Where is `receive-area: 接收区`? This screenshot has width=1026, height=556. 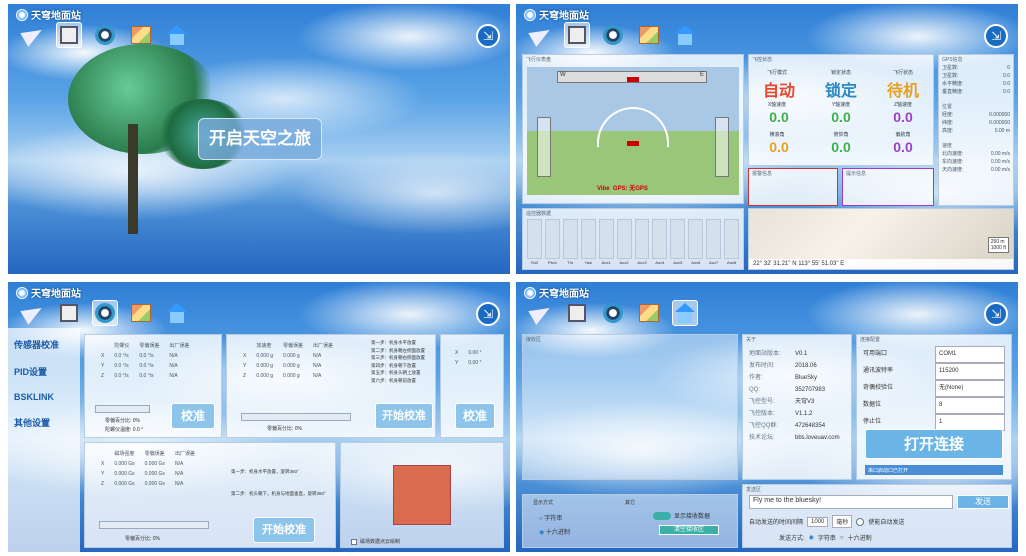 receive-area: 接收区 is located at coordinates (630, 407).